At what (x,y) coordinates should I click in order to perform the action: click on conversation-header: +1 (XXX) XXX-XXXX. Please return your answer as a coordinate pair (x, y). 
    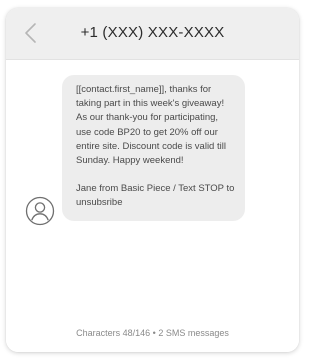
    Looking at the image, I should click on (152, 34).